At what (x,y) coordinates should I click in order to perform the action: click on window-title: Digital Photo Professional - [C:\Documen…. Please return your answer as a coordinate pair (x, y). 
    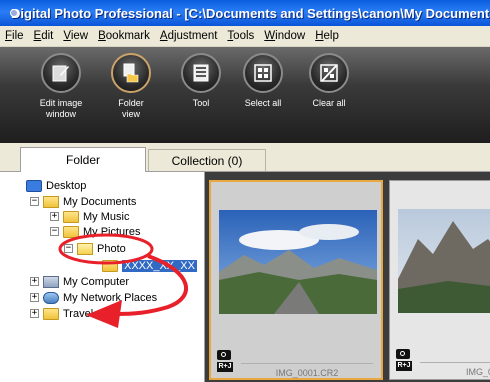
    Looking at the image, I should click on (250, 13).